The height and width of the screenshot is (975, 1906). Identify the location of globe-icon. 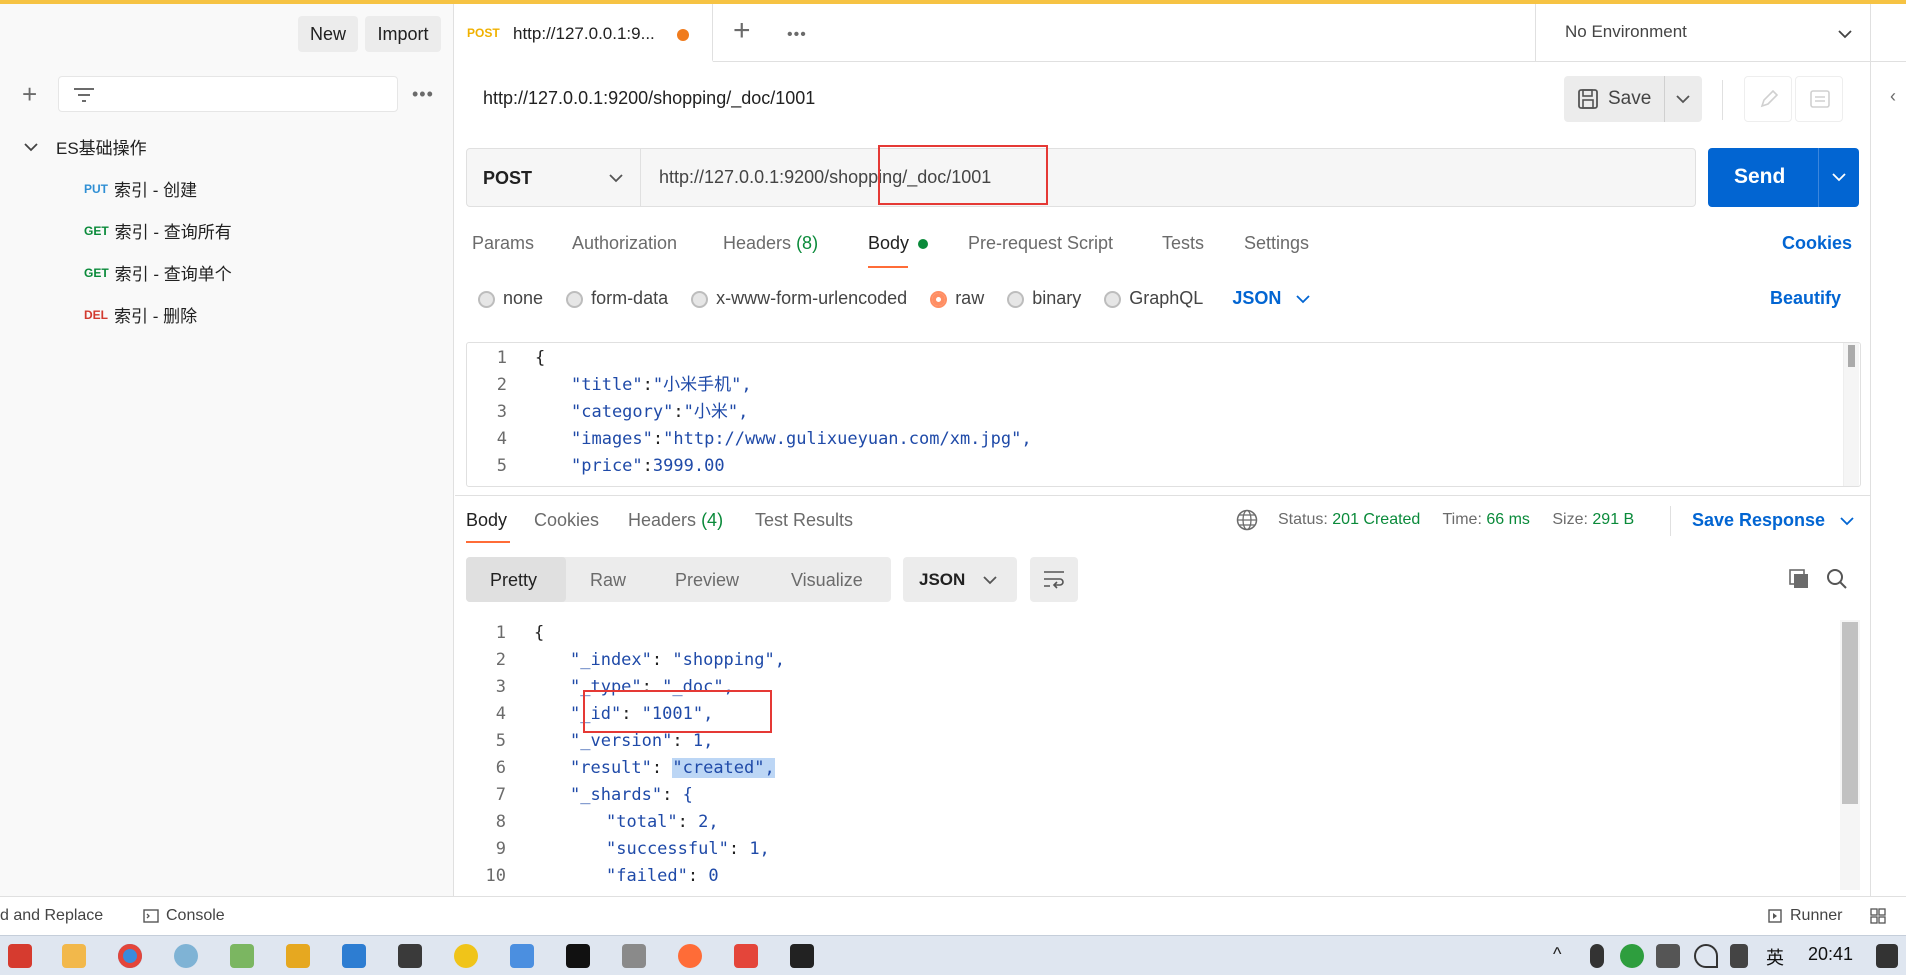
(1247, 520).